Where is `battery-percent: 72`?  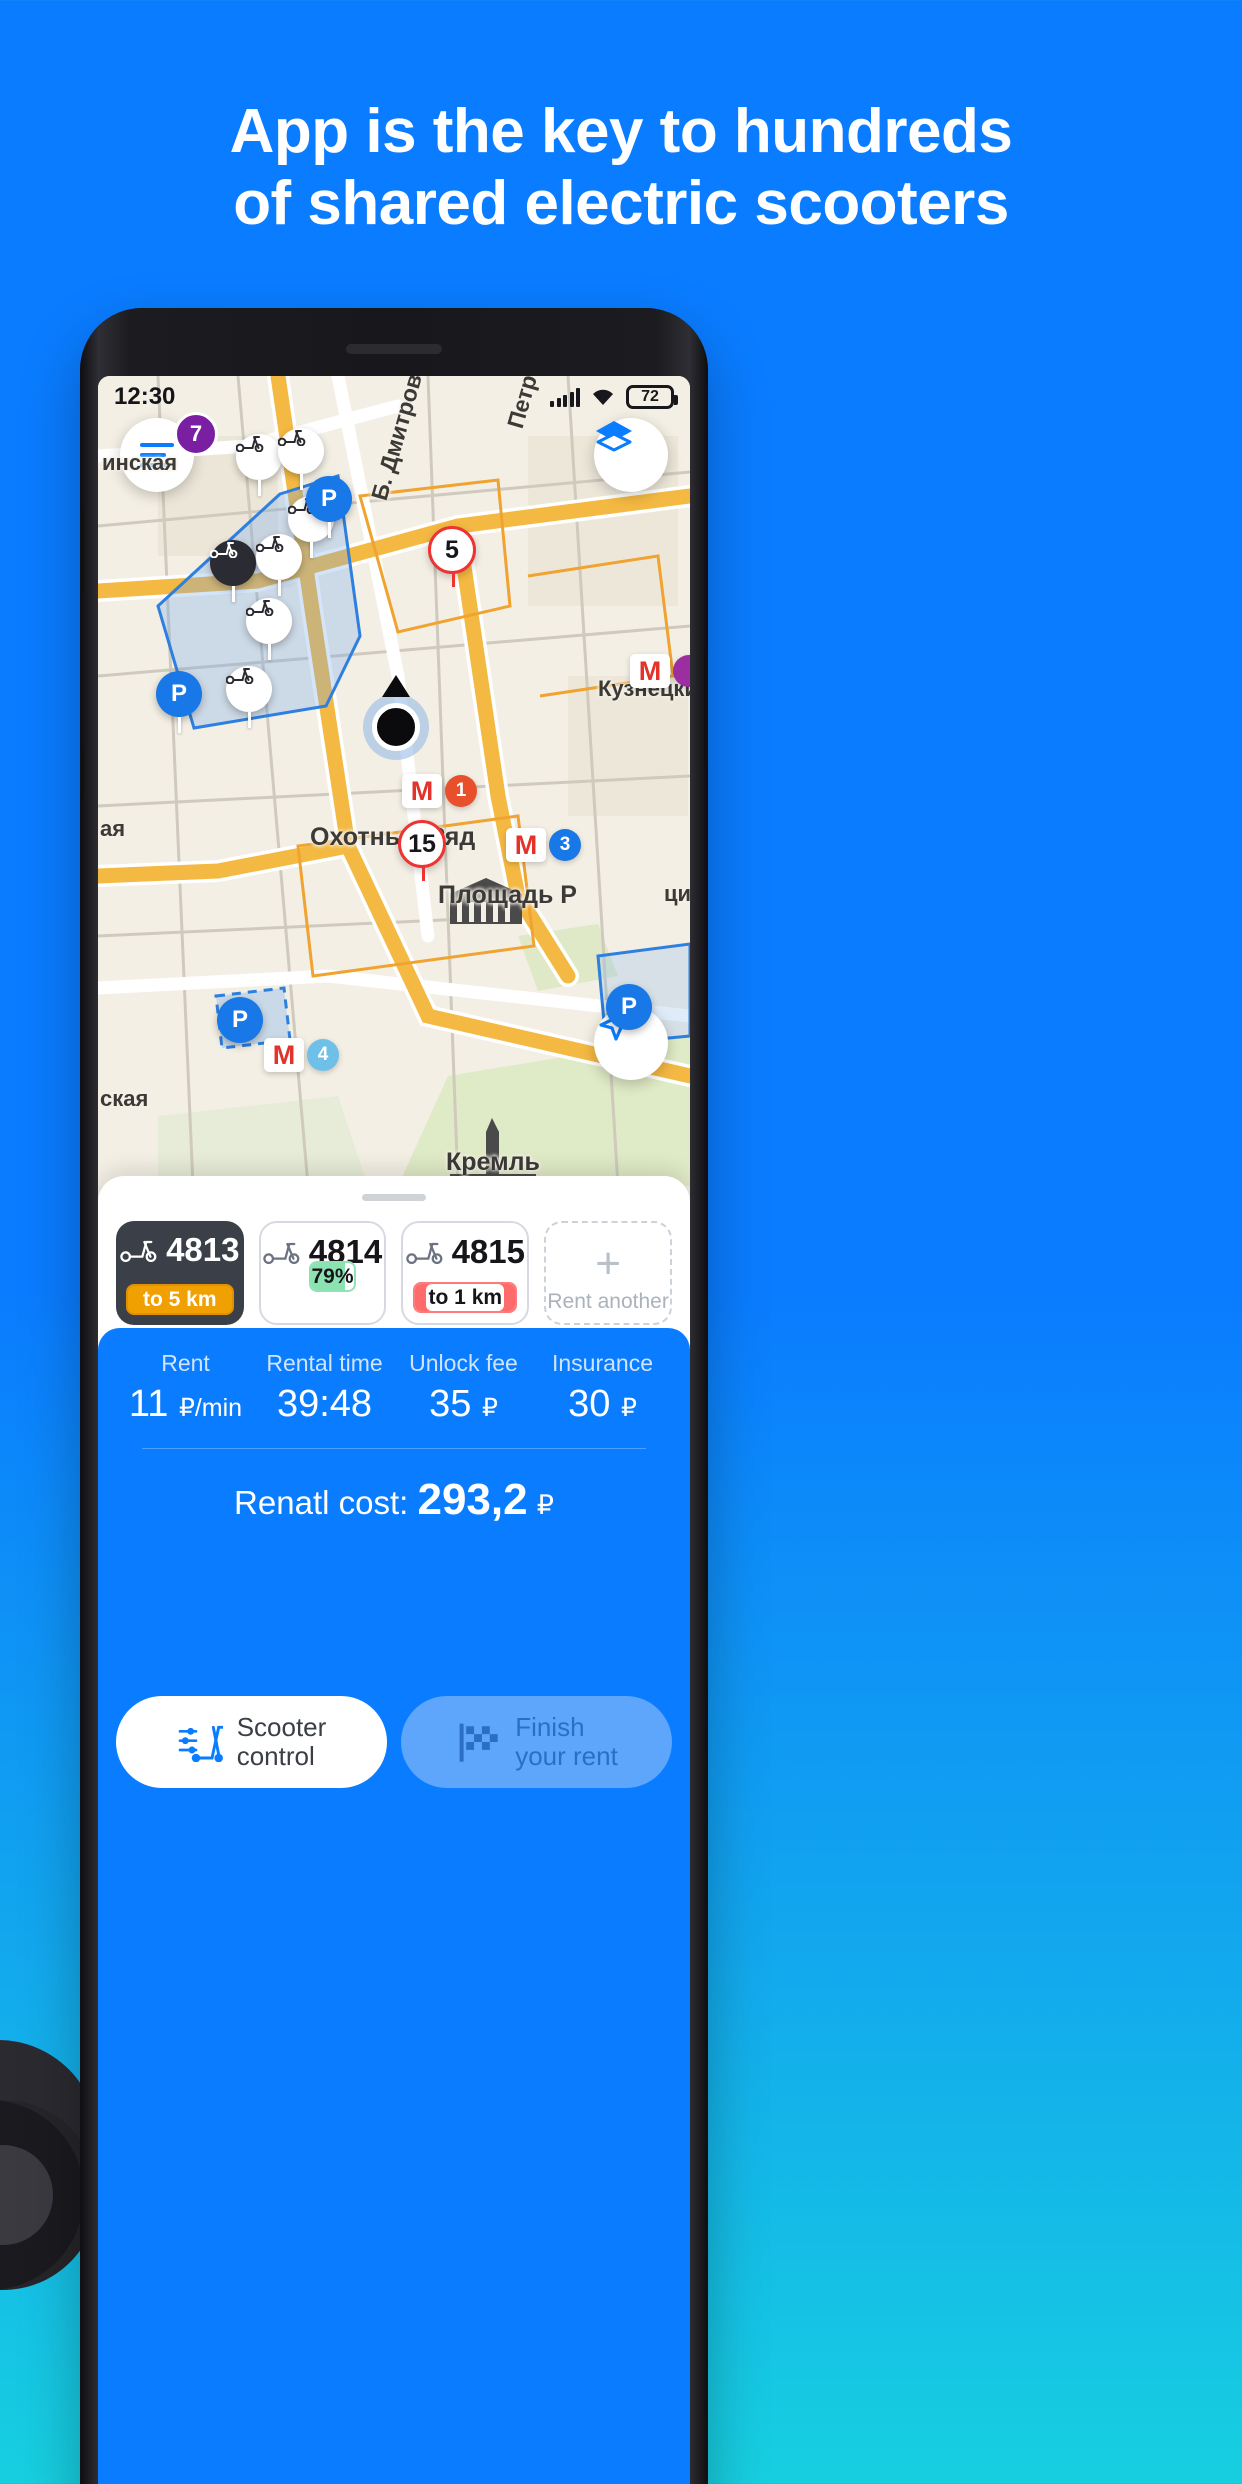 battery-percent: 72 is located at coordinates (650, 396).